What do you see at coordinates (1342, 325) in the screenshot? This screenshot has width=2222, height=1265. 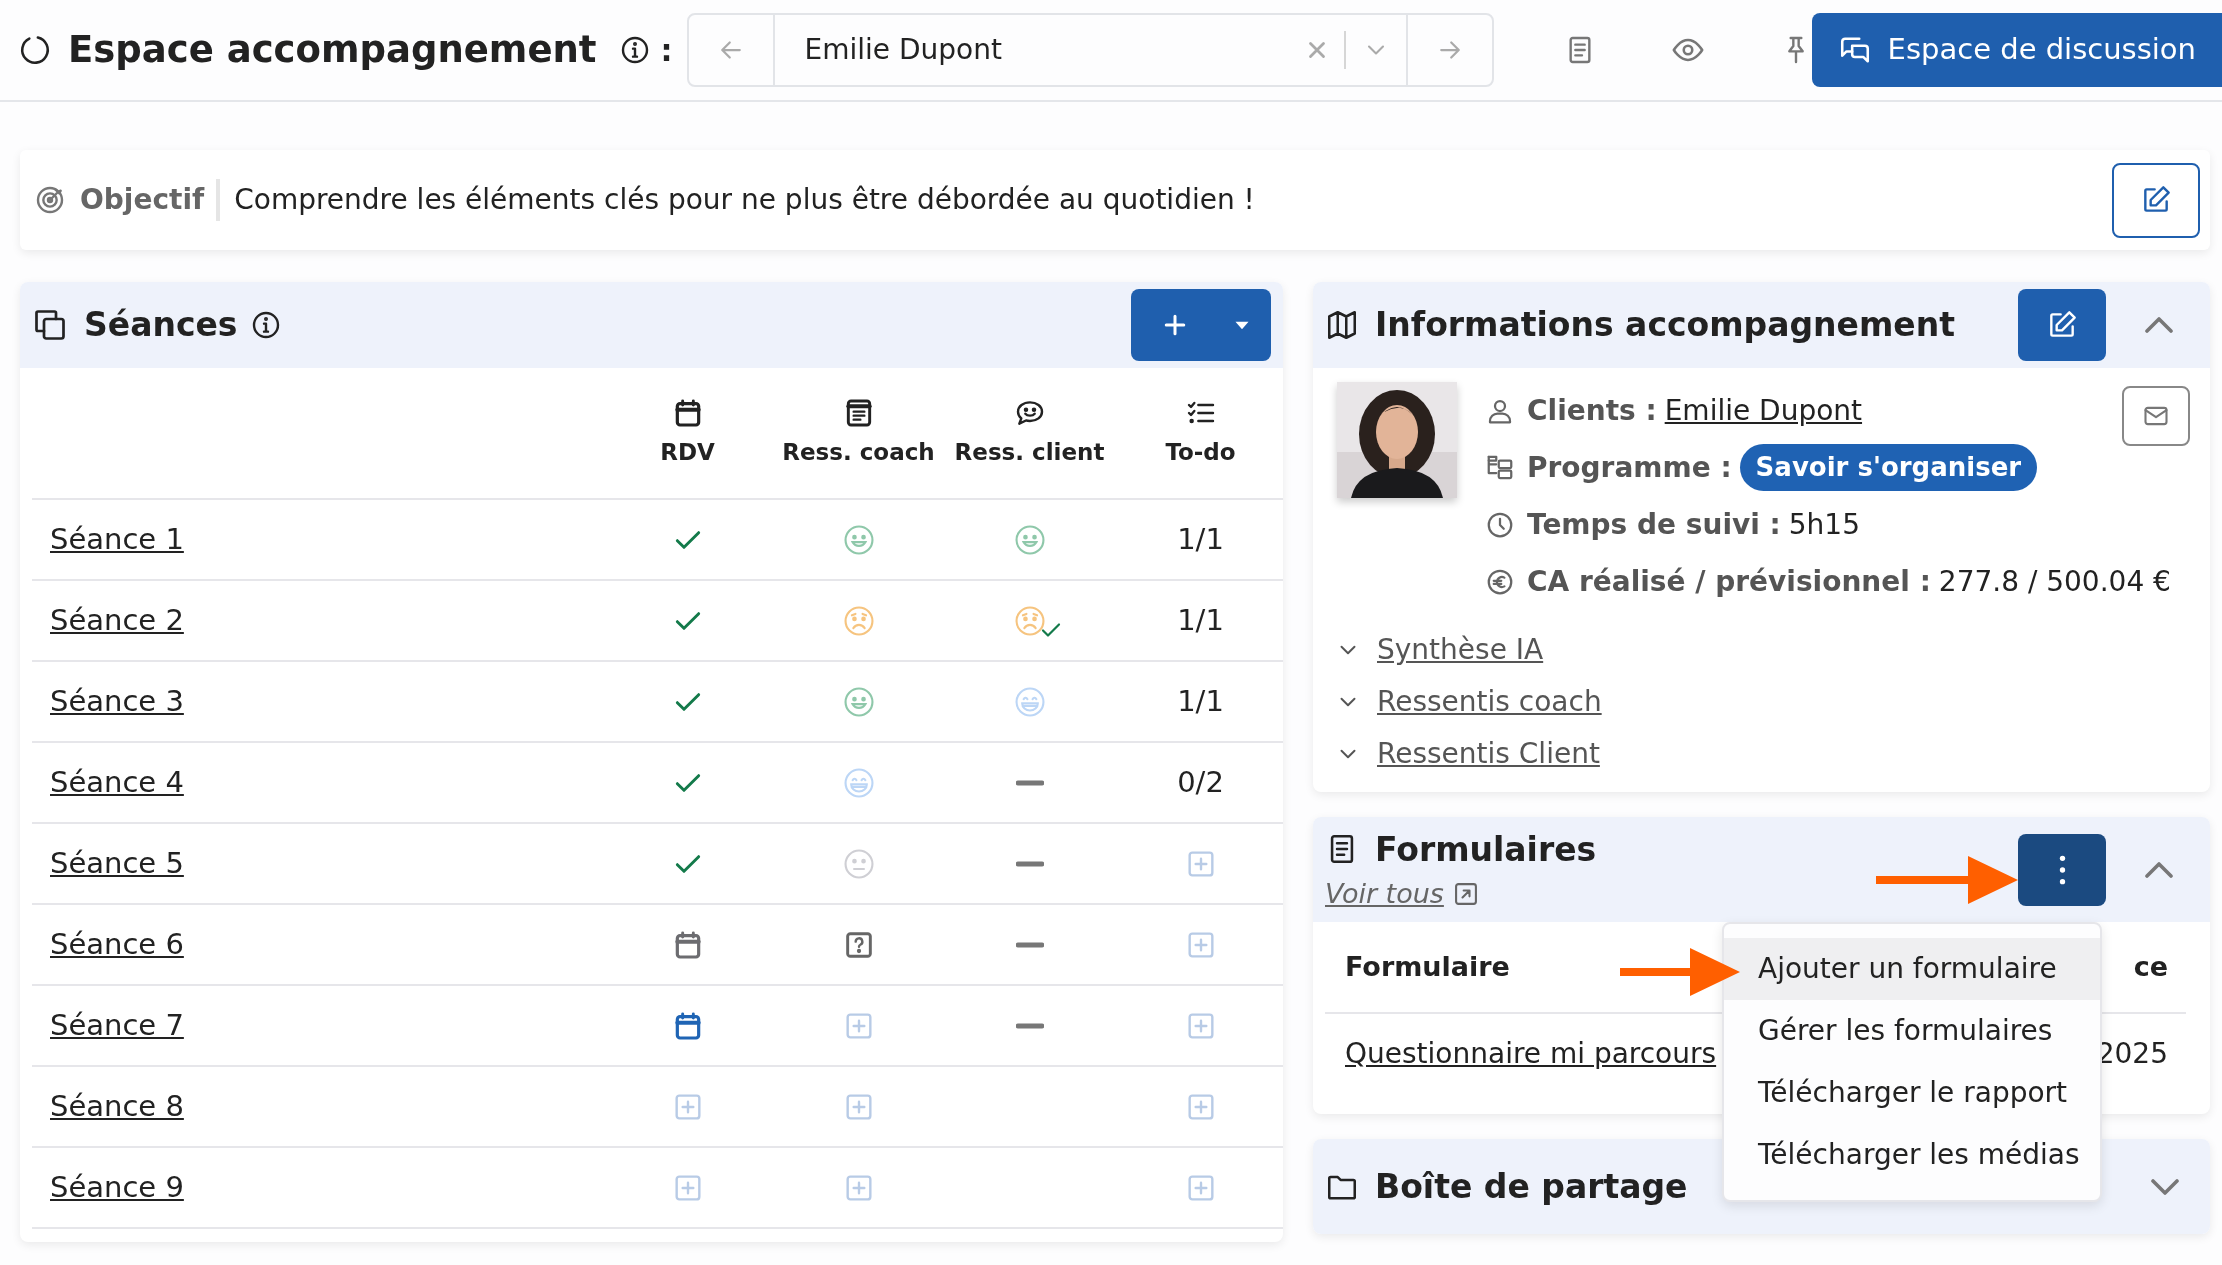 I see `map-icon` at bounding box center [1342, 325].